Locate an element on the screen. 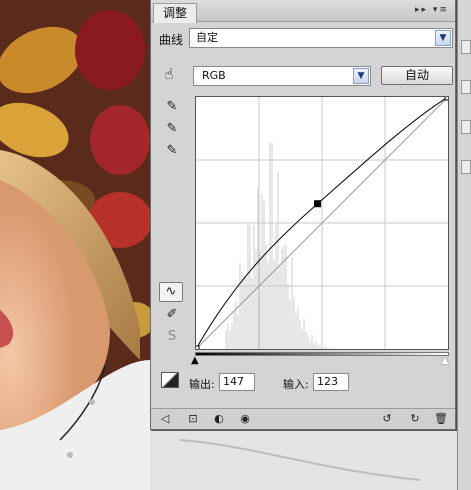  panel-menu-button: ▸▸ ▾≡ is located at coordinates (432, 10).